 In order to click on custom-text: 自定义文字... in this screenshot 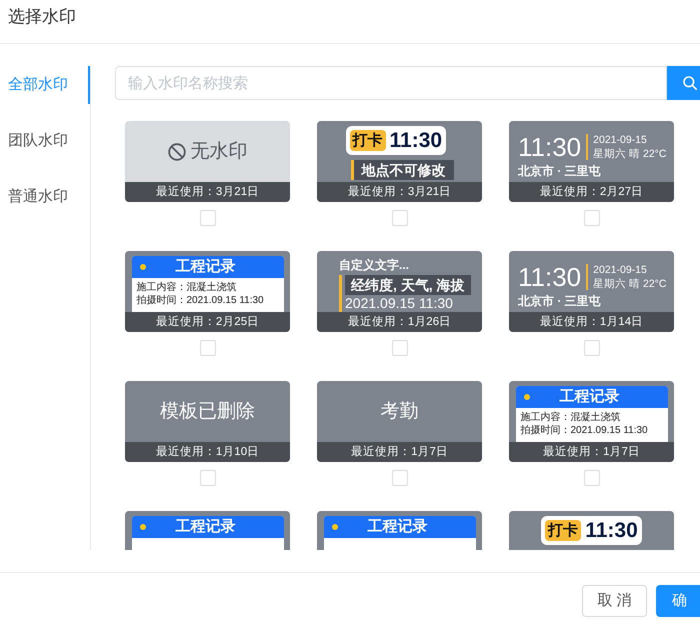, I will do `click(374, 265)`.